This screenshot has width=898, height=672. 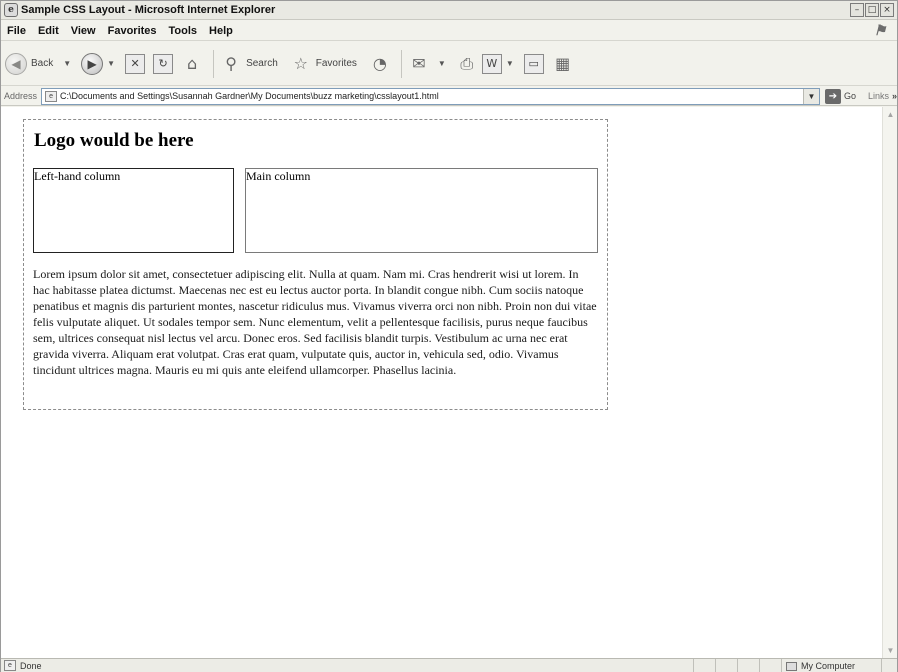 I want to click on edit-button: W ▼, so click(x=499, y=63).